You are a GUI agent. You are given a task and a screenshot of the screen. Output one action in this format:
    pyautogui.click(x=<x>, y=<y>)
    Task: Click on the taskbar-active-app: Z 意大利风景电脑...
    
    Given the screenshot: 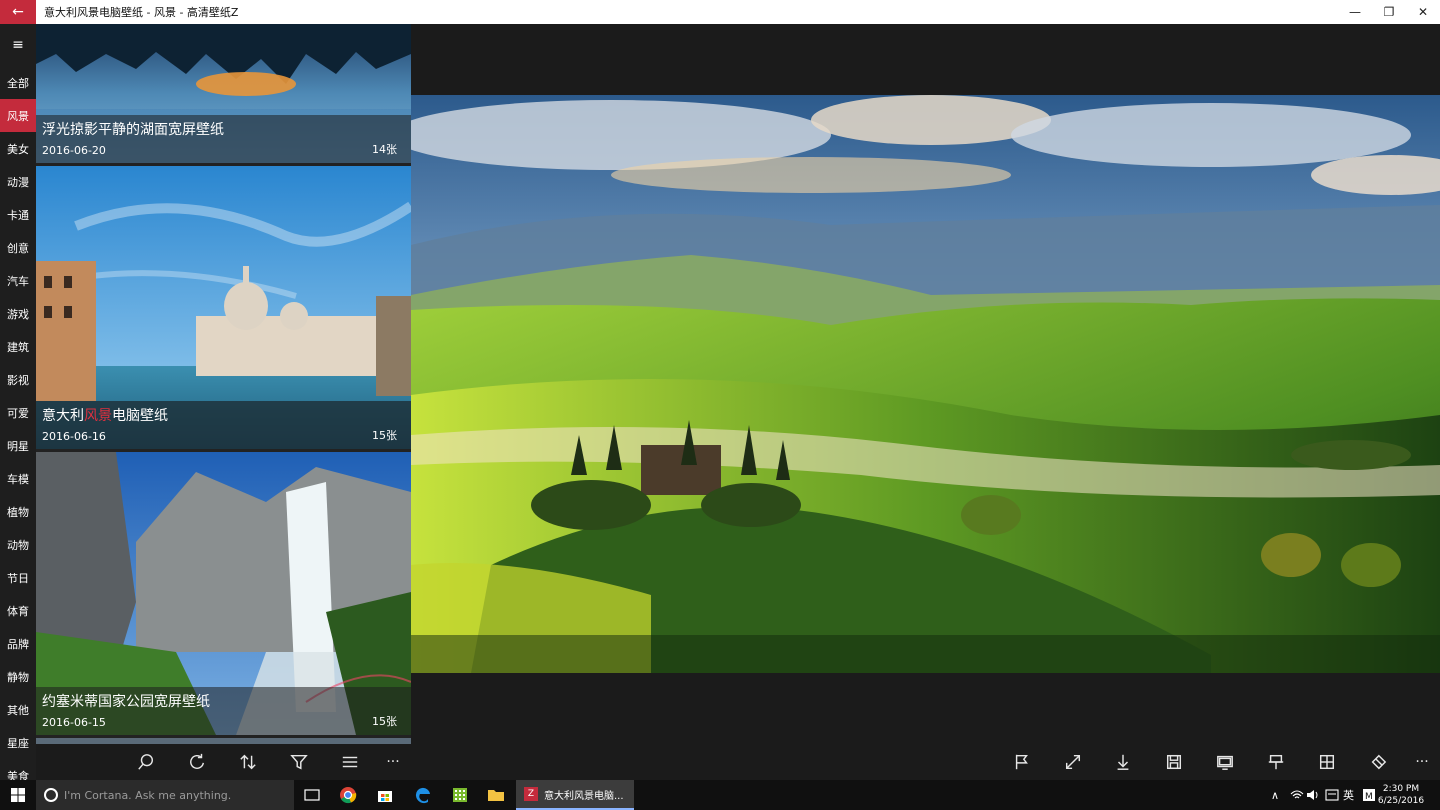 What is the action you would take?
    pyautogui.click(x=575, y=795)
    